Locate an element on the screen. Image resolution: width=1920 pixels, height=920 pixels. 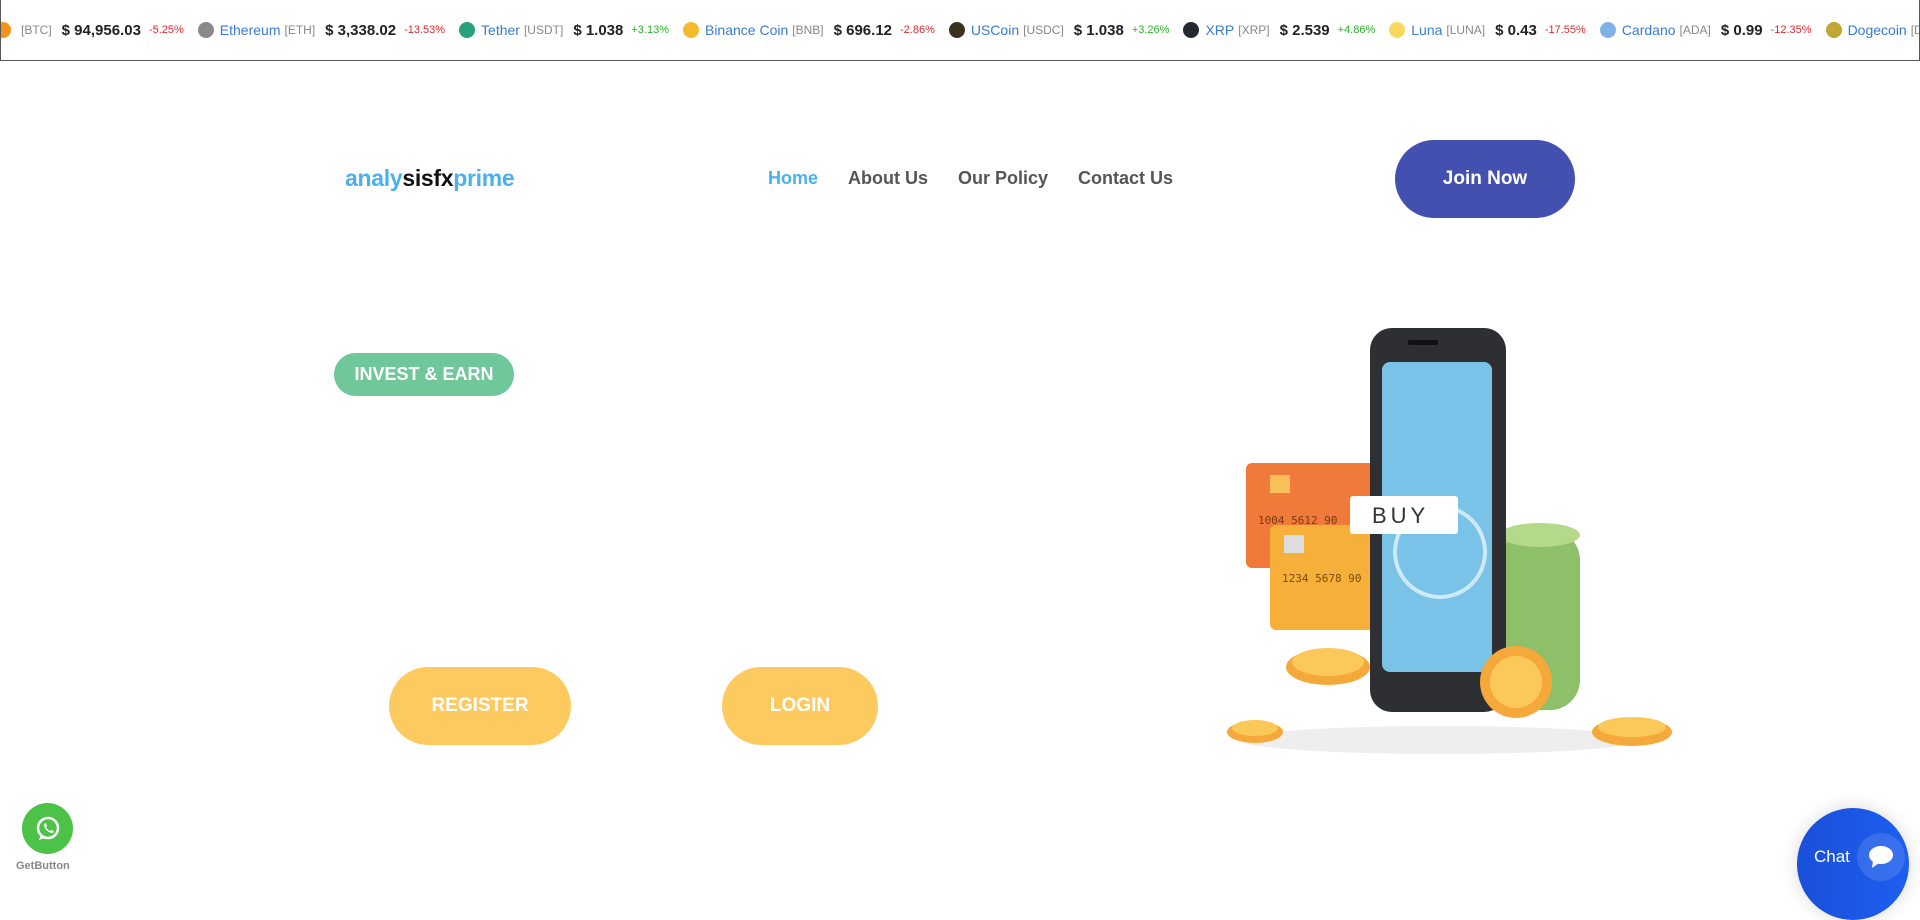
ticker-item: Tether [USDT] $ 1.038 +3.13% is located at coordinates (564, 30).